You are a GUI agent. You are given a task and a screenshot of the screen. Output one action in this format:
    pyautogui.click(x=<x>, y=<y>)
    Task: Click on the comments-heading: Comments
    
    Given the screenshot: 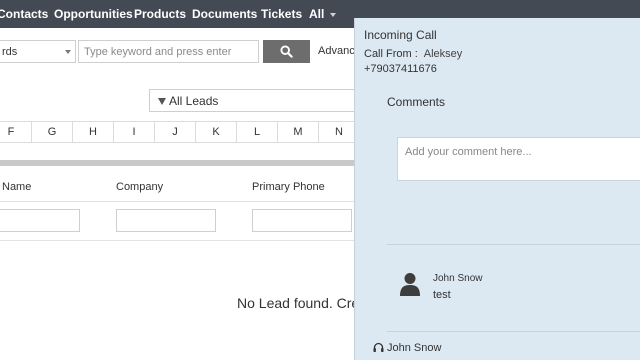 What is the action you would take?
    pyautogui.click(x=416, y=102)
    